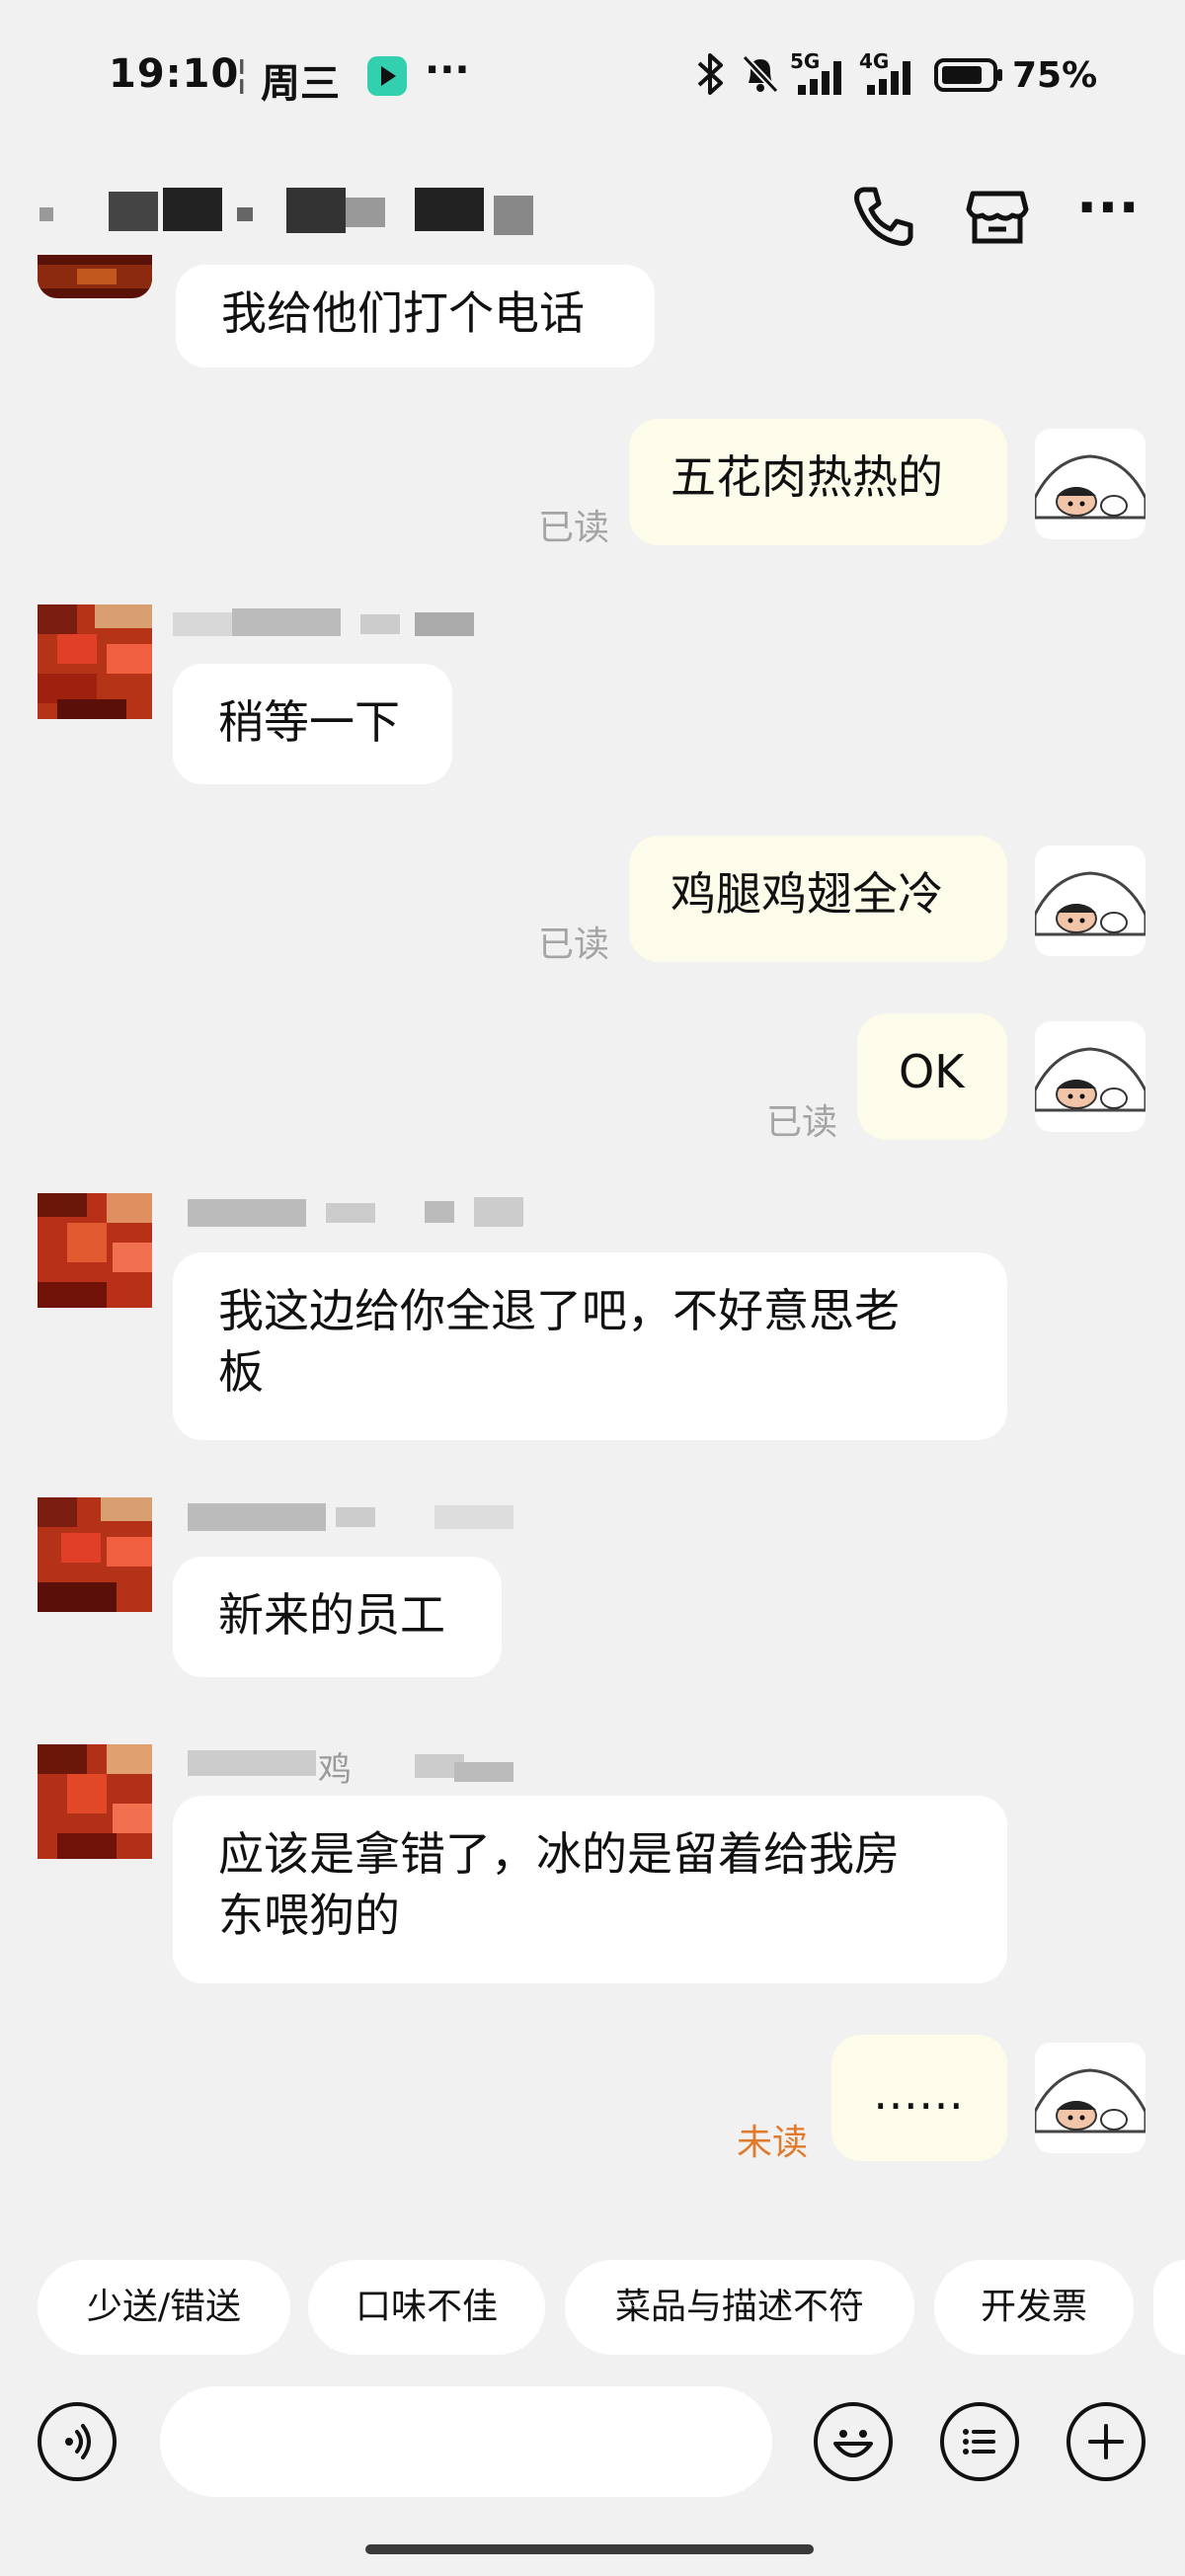 This screenshot has height=2576, width=1185. What do you see at coordinates (590, 1889) in the screenshot?
I see `message-bubble-incoming: 应该是拿错了，冰的是留着给我房 东喂狗的` at bounding box center [590, 1889].